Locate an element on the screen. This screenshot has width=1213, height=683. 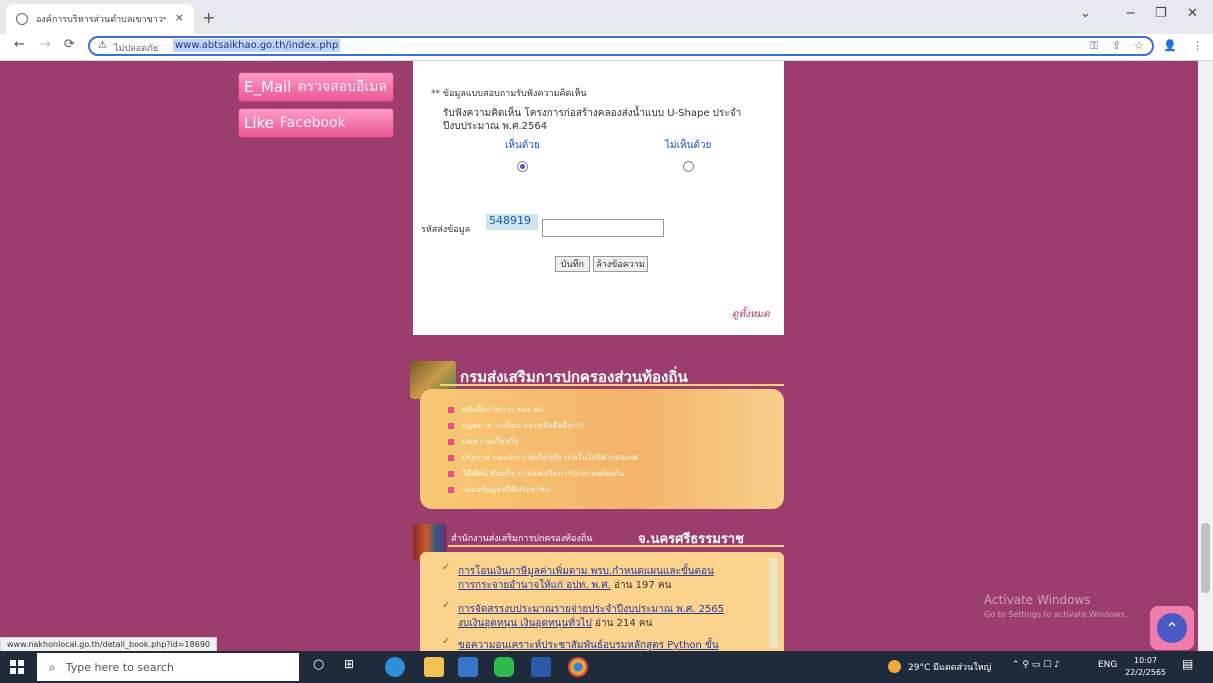
search-placeholder: Type here to search is located at coordinates (119, 667).